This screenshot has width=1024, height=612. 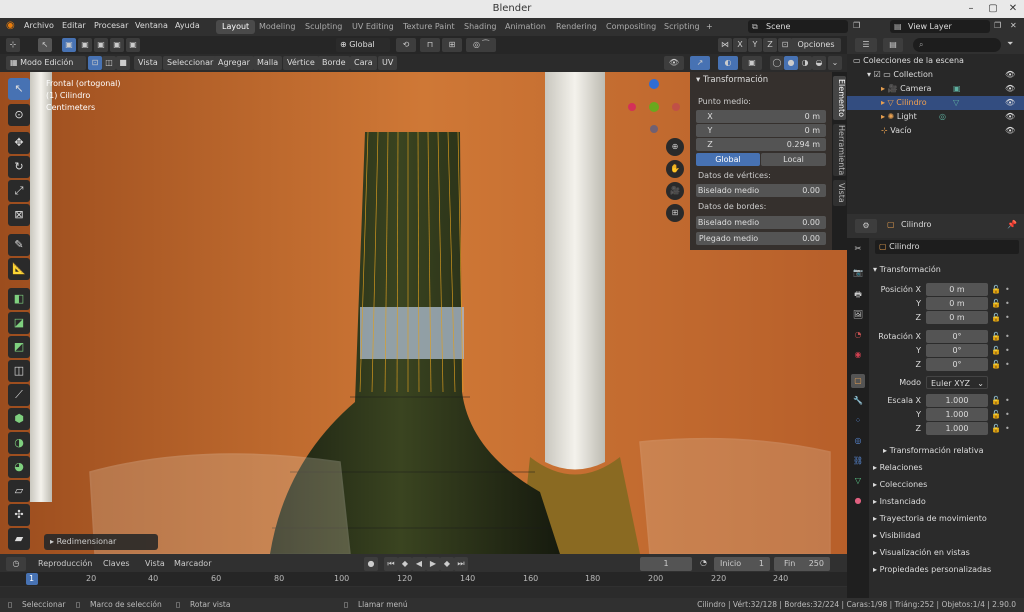 What do you see at coordinates (957, 364) in the screenshot?
I see `rot-z-field: 0°` at bounding box center [957, 364].